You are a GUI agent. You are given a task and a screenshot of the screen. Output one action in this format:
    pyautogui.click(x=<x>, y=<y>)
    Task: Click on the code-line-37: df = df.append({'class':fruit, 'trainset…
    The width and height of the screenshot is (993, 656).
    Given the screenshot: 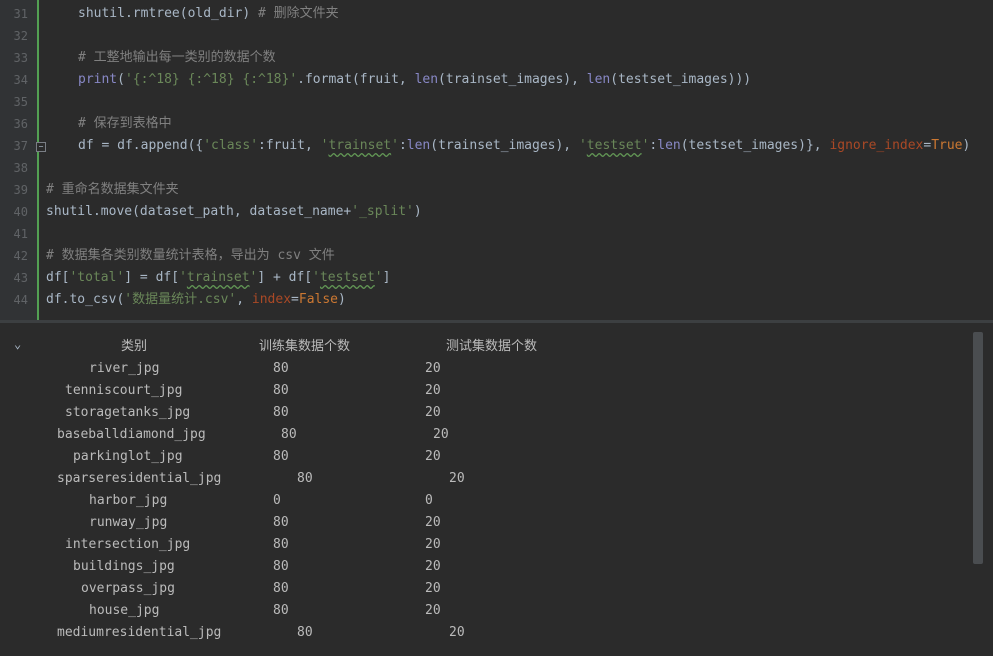 What is the action you would take?
    pyautogui.click(x=524, y=146)
    